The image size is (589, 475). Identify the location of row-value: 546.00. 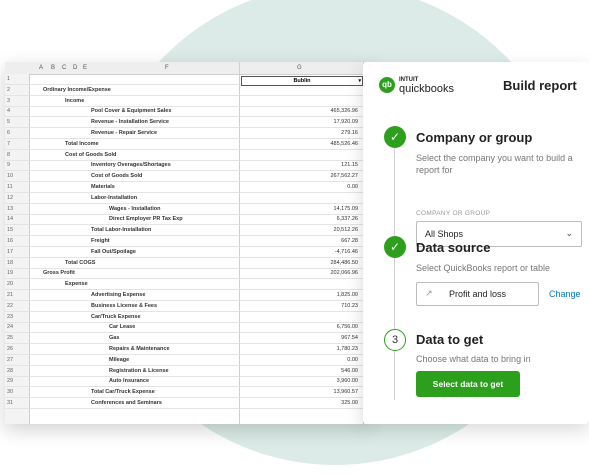
(349, 370).